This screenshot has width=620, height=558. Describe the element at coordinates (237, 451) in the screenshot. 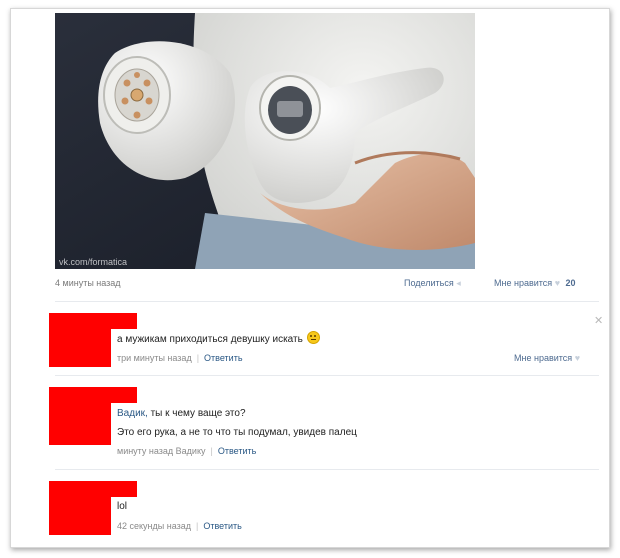

I see `comment-2-reply-link: Ответить` at that location.